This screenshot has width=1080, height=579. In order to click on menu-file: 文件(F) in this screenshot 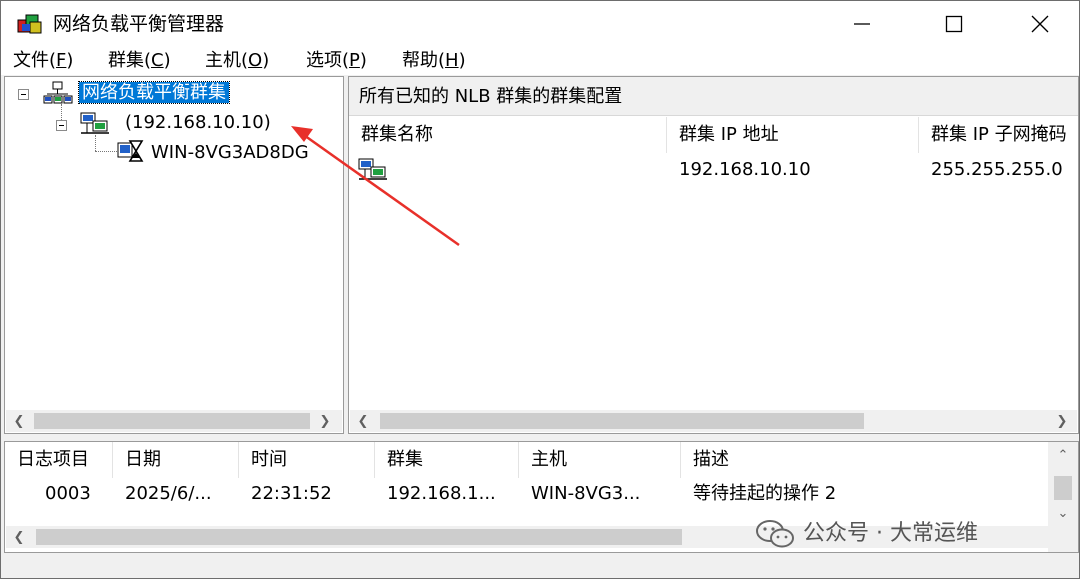, I will do `click(43, 61)`.